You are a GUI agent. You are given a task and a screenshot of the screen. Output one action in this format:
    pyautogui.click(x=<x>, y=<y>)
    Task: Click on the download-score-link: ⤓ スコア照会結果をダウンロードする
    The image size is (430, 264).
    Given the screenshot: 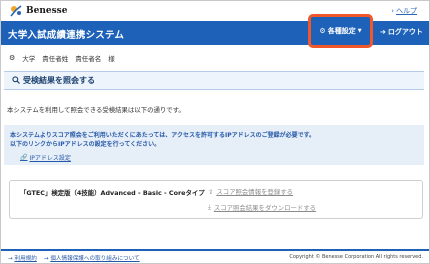 What is the action you would take?
    pyautogui.click(x=262, y=207)
    